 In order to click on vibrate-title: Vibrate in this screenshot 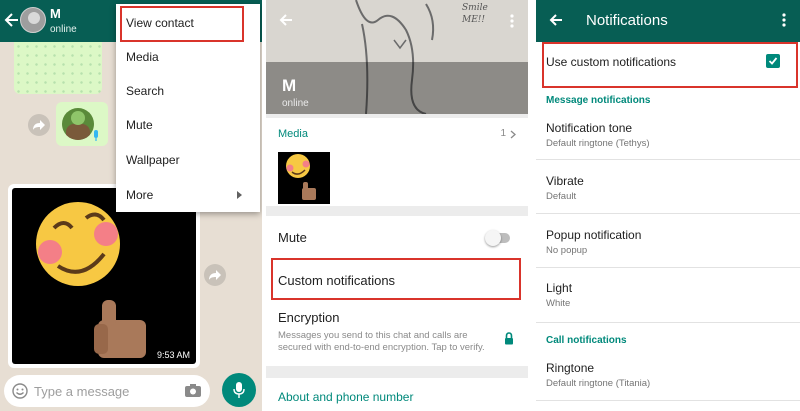, I will do `click(565, 181)`.